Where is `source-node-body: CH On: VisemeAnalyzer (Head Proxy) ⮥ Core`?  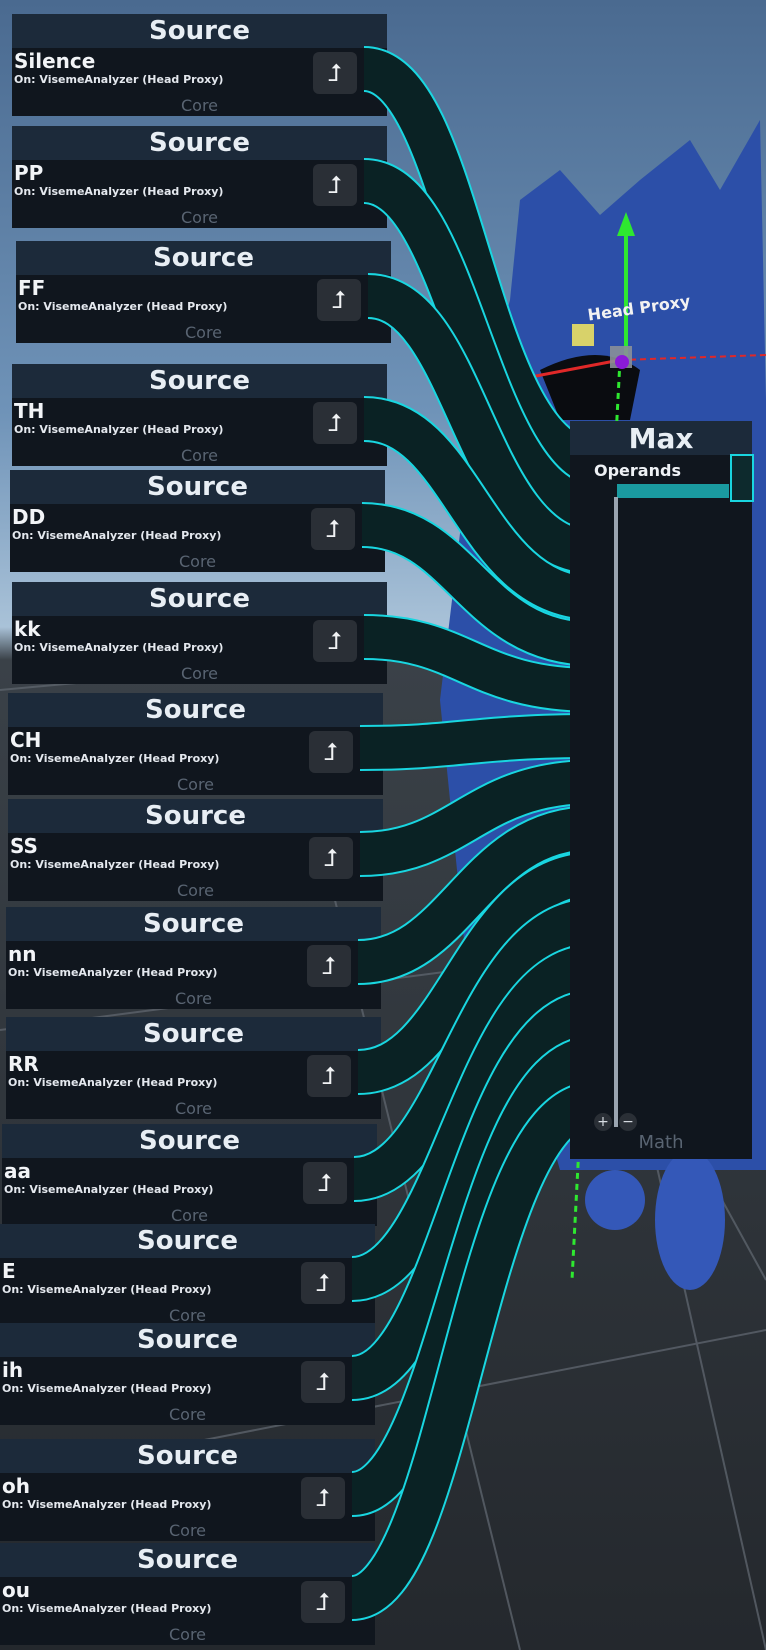
source-node-body: CH On: VisemeAnalyzer (Head Proxy) ⮥ Core is located at coordinates (195, 761).